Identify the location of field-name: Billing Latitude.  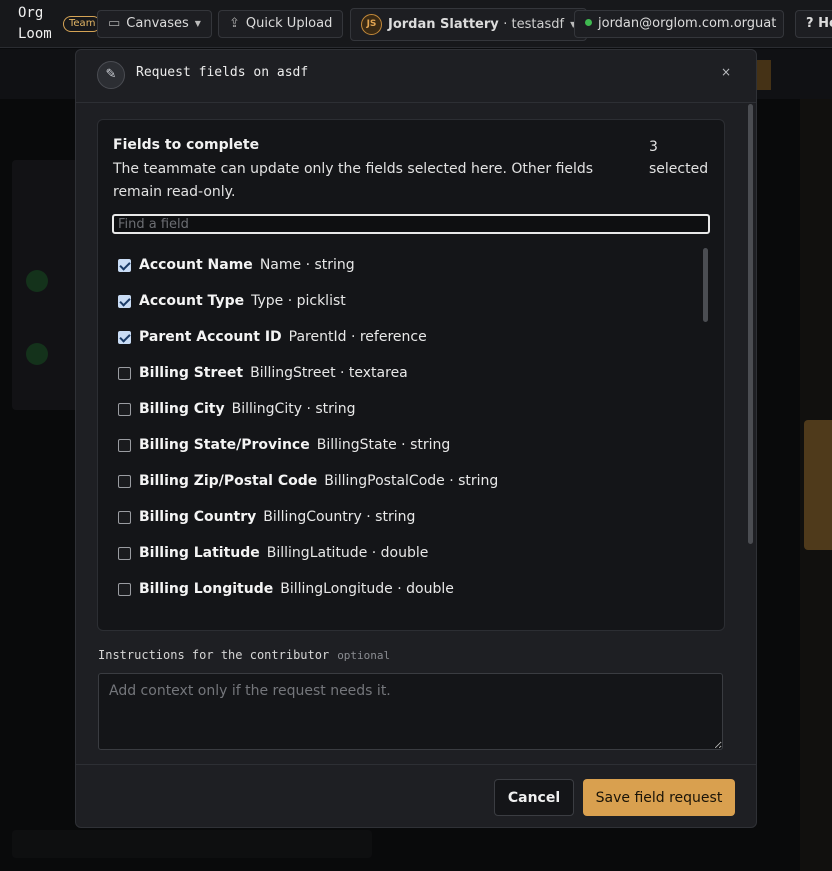
(199, 553).